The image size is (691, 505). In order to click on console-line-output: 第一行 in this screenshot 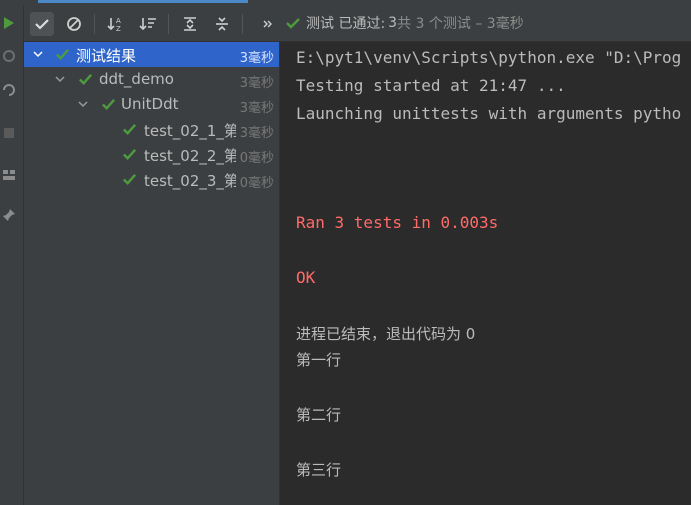, I will do `click(319, 360)`.